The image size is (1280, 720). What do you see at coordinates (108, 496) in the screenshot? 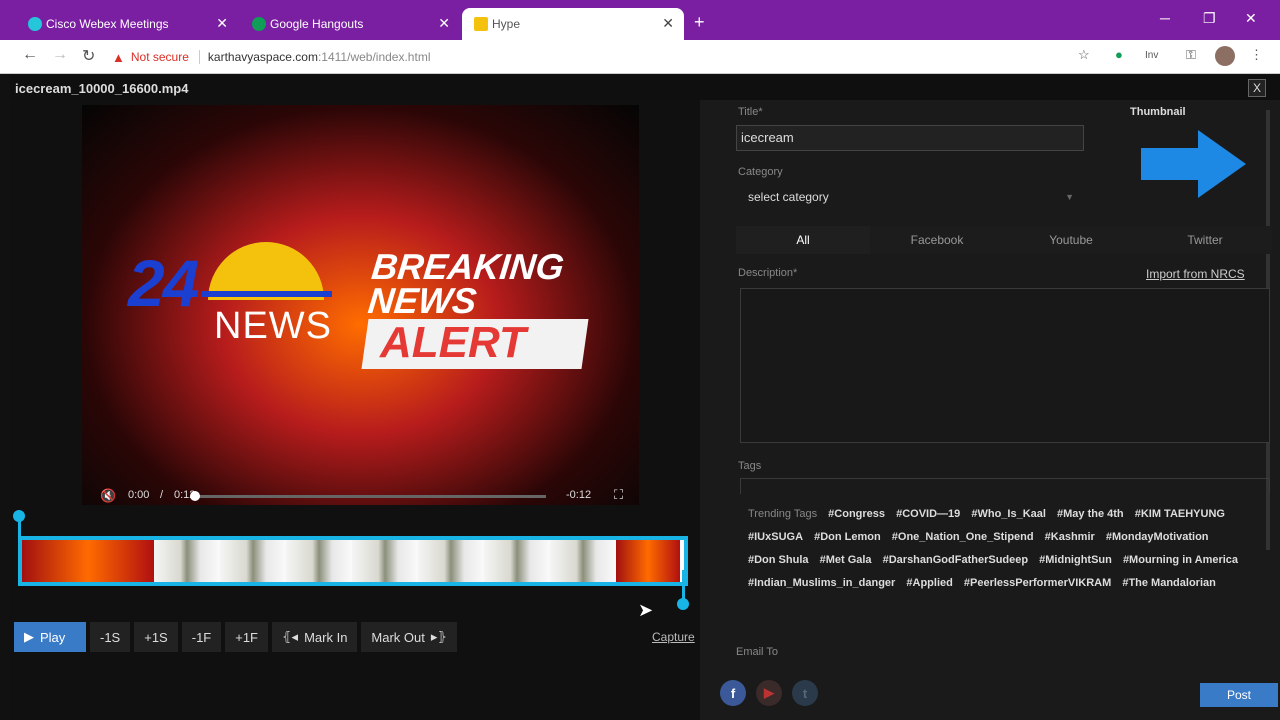
I see `mute-icon: 🔇` at bounding box center [108, 496].